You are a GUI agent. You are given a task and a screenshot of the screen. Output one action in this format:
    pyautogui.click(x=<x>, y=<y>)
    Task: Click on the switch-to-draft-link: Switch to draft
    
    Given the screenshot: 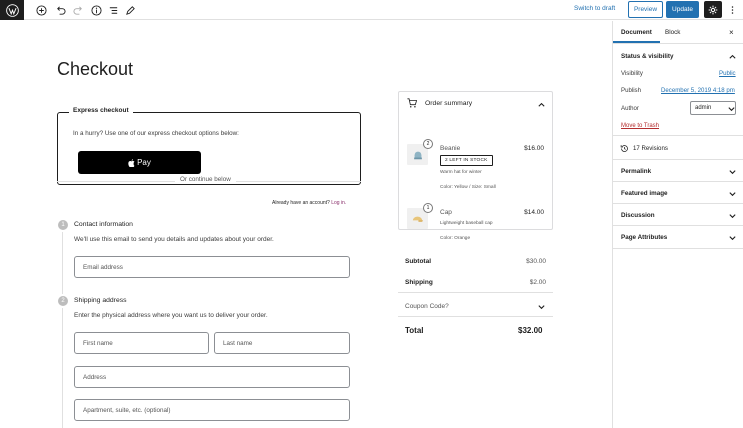 What is the action you would take?
    pyautogui.click(x=594, y=8)
    